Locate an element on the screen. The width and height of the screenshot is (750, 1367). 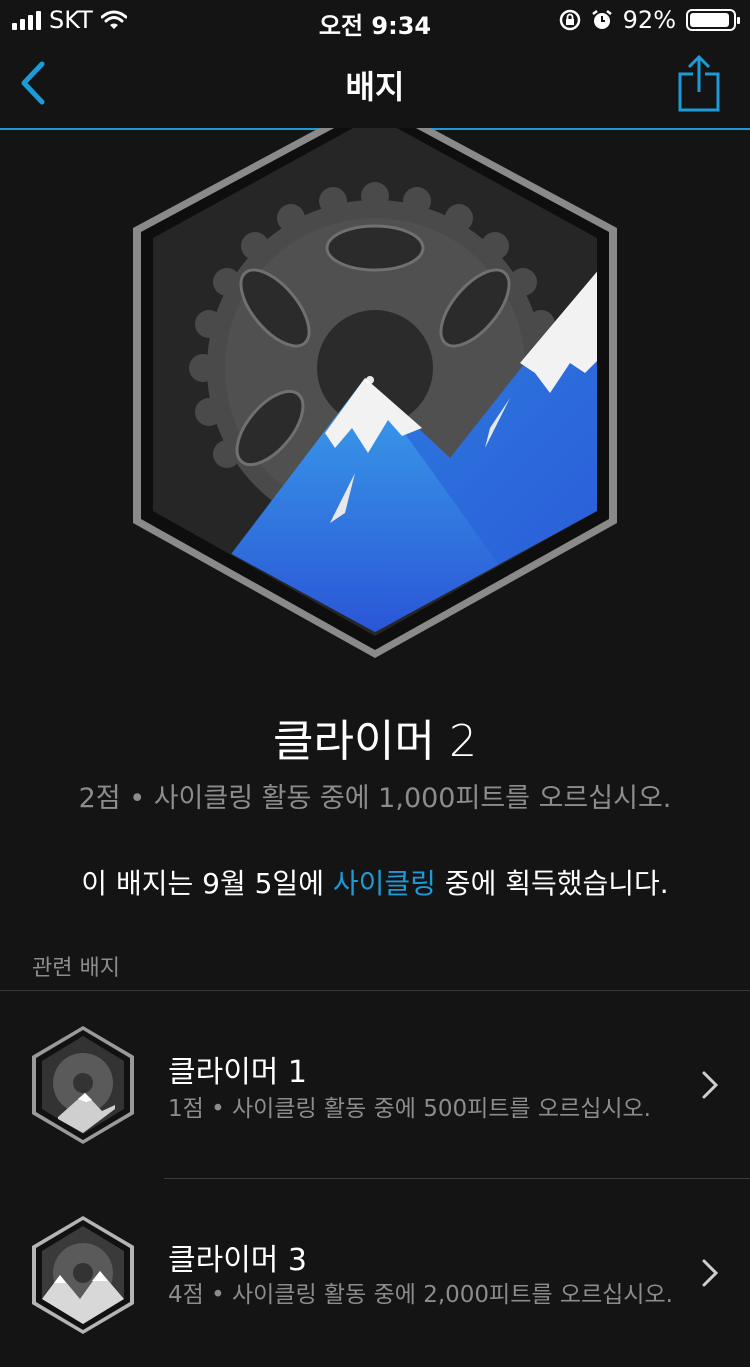
status-right: 92% is located at coordinates (649, 20).